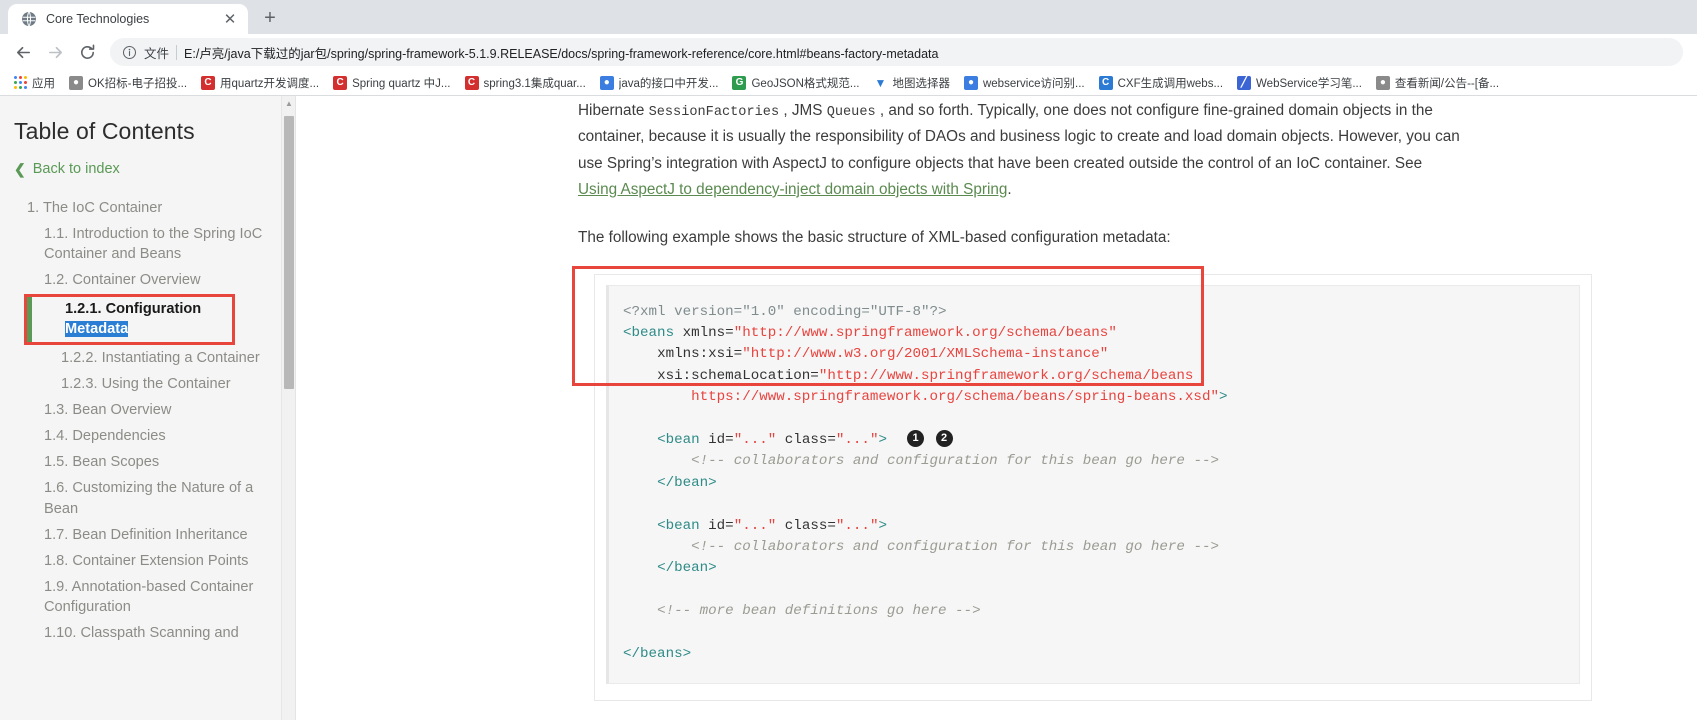 The width and height of the screenshot is (1697, 720). I want to click on apps-shortcut: 应用, so click(34, 83).